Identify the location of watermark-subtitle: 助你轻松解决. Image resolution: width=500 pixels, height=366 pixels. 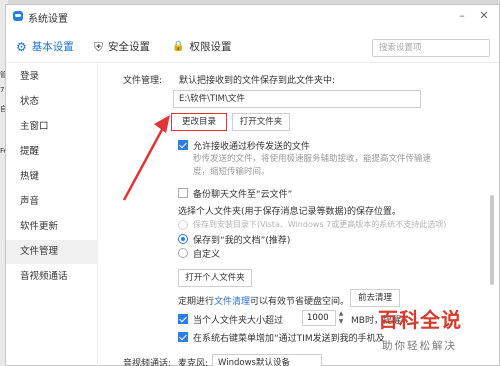
(419, 346).